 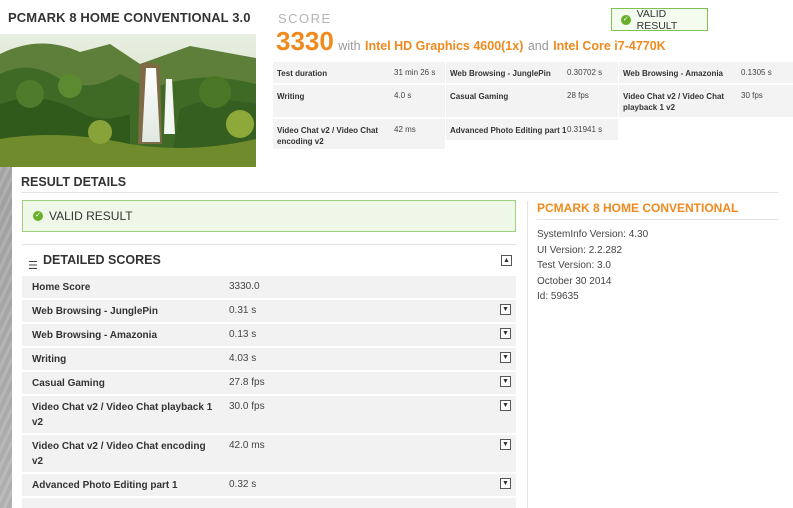 What do you see at coordinates (74, 182) in the screenshot?
I see `result-details-title: RESULT DETAILS` at bounding box center [74, 182].